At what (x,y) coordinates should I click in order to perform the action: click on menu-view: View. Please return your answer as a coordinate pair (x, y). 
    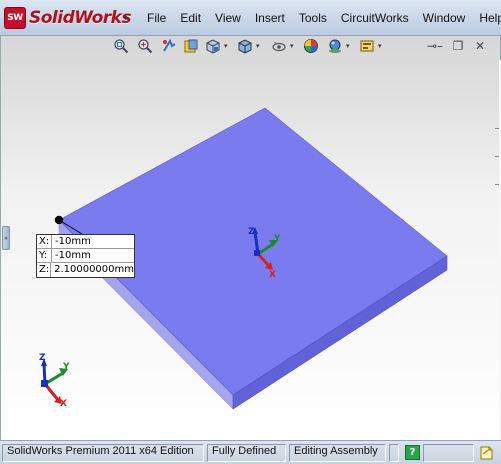
    Looking at the image, I should click on (228, 18).